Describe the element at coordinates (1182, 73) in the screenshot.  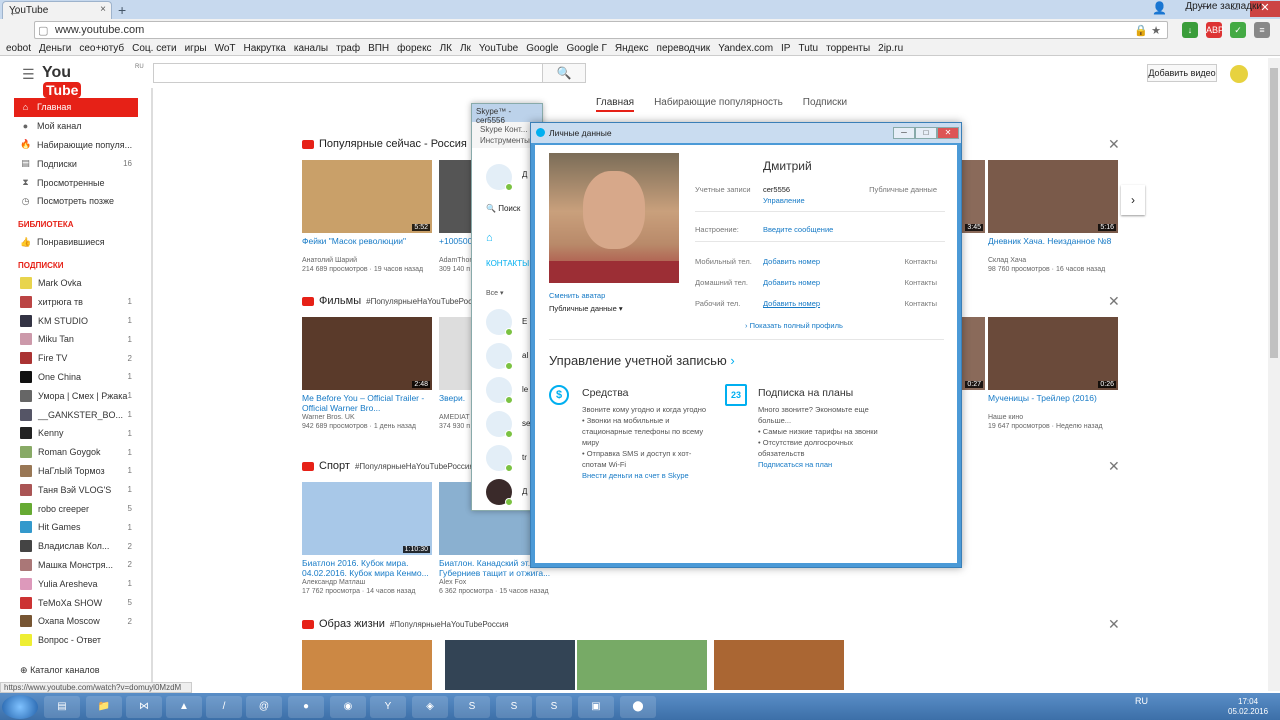
I see `upload-button: Добавить видео` at that location.